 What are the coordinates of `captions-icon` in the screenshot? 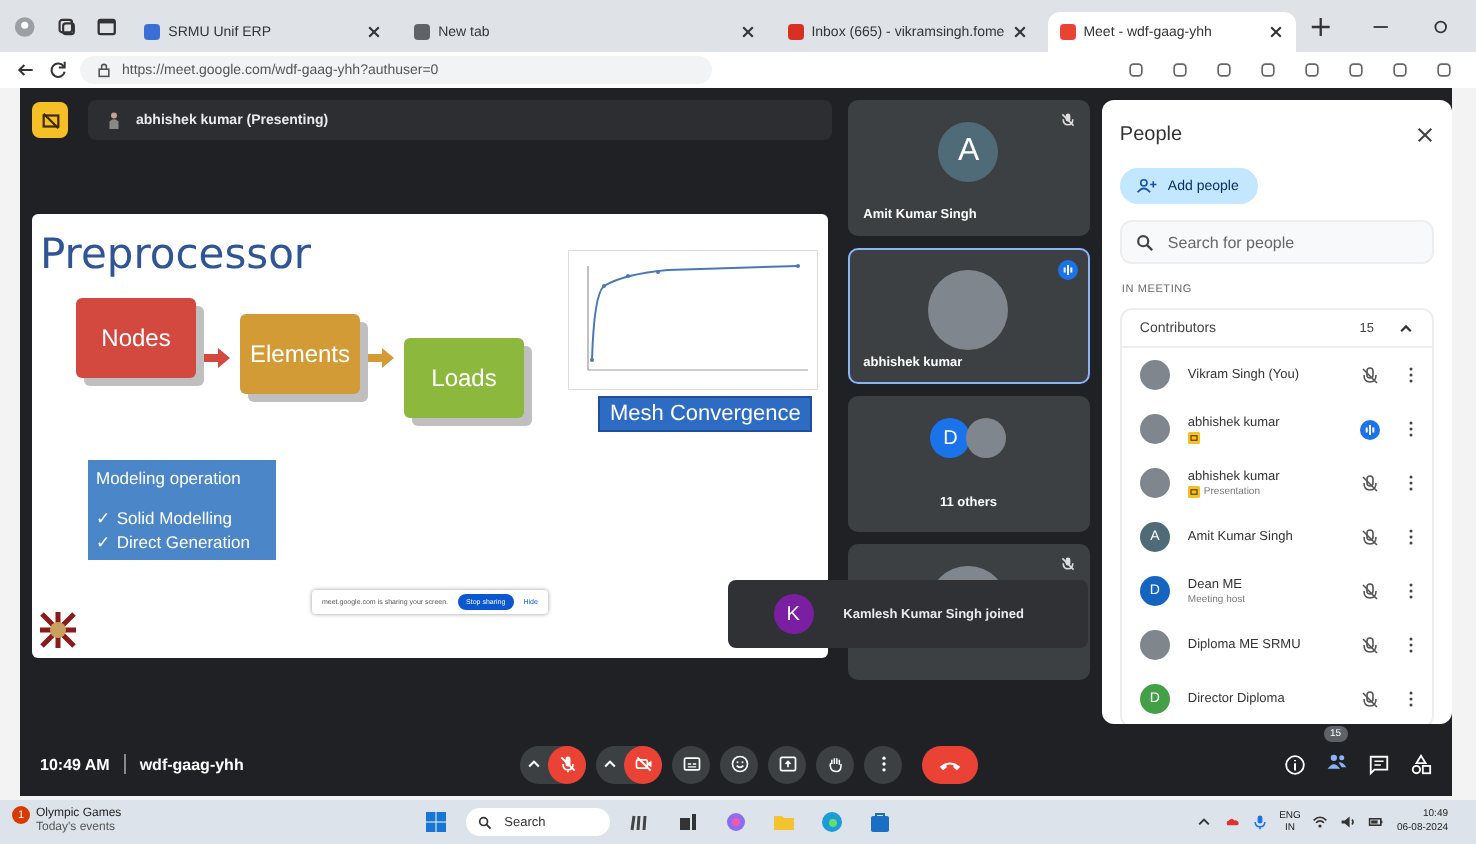 It's located at (691, 764).